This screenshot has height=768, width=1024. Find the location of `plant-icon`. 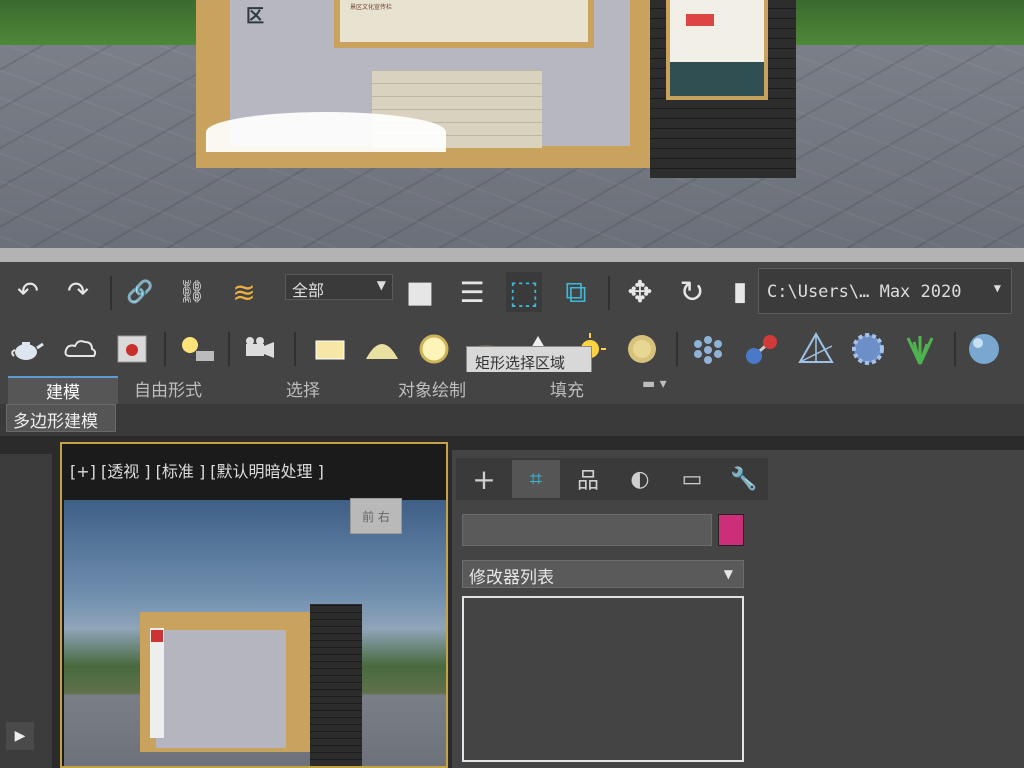

plant-icon is located at coordinates (920, 349).